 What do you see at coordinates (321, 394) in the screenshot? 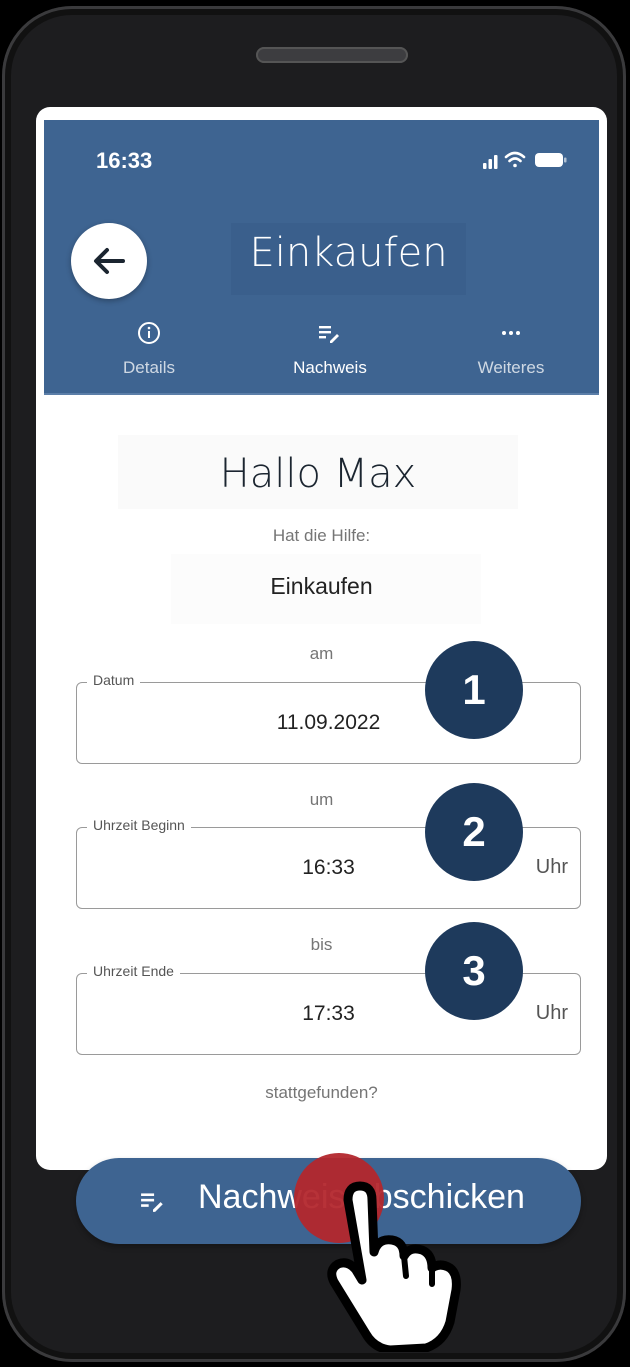
I see `header-divider` at bounding box center [321, 394].